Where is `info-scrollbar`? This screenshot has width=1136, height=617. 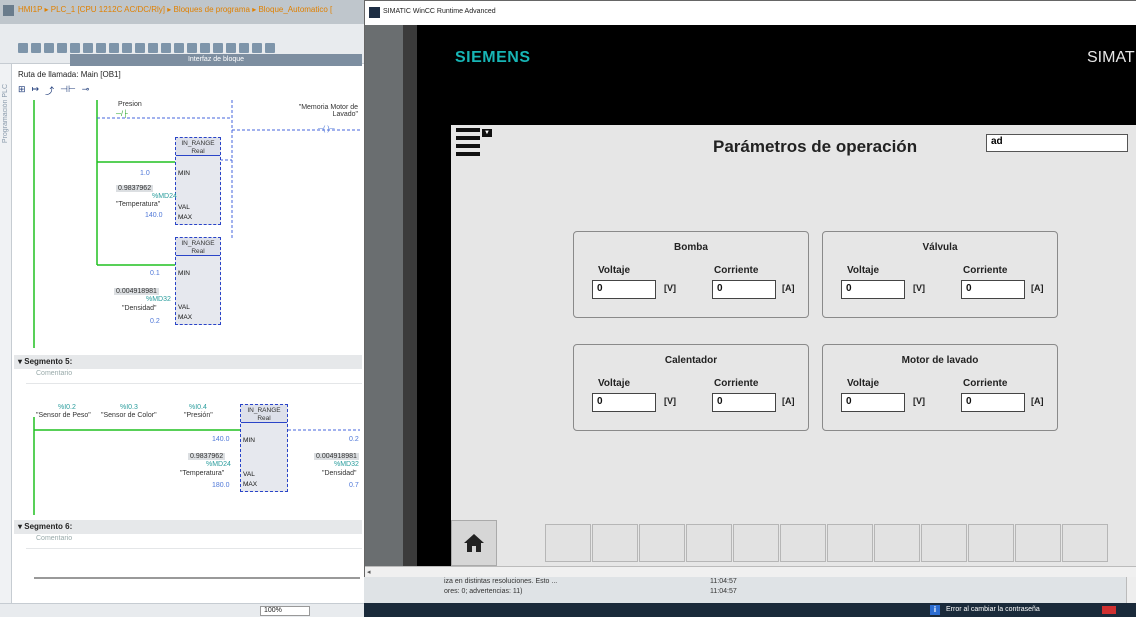
info-scrollbar is located at coordinates (1131, 590).